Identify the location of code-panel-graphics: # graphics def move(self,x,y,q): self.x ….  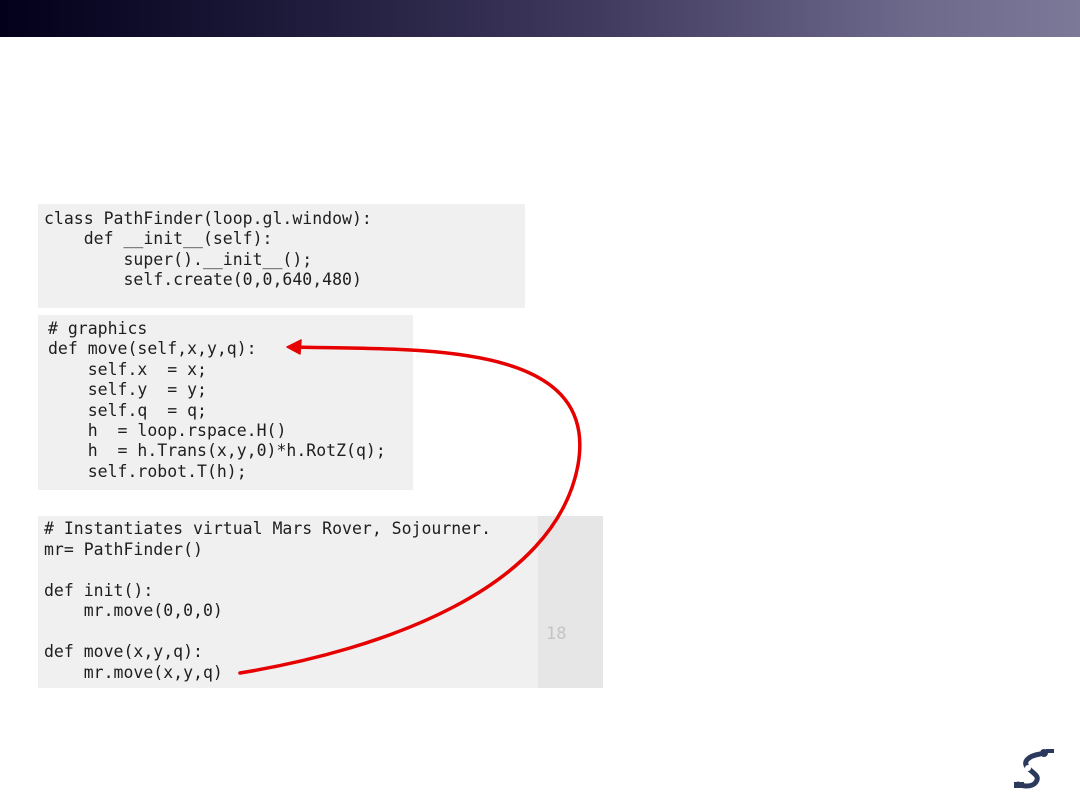
(225, 402).